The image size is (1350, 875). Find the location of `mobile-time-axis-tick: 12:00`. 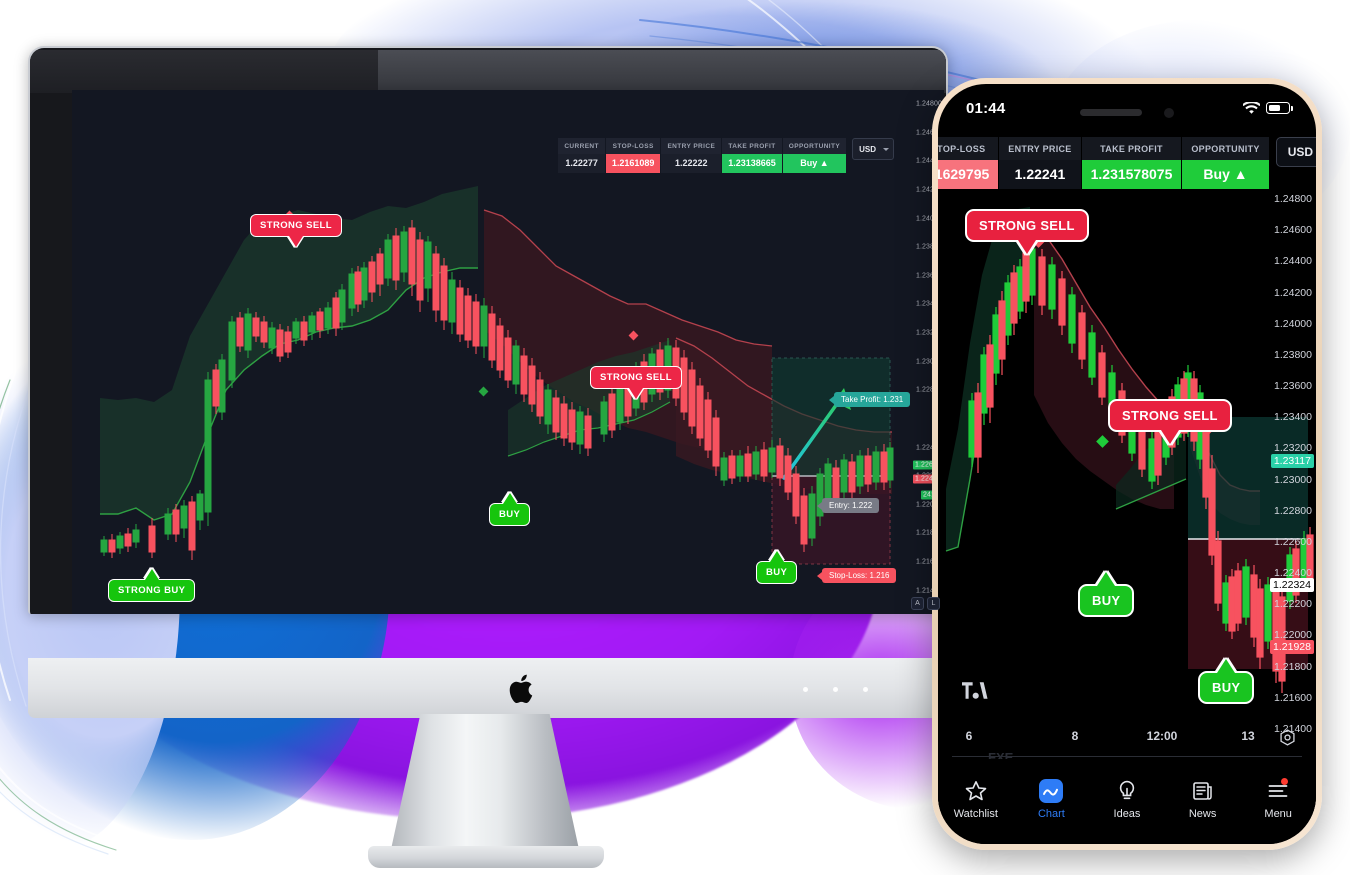

mobile-time-axis-tick: 12:00 is located at coordinates (1162, 736).